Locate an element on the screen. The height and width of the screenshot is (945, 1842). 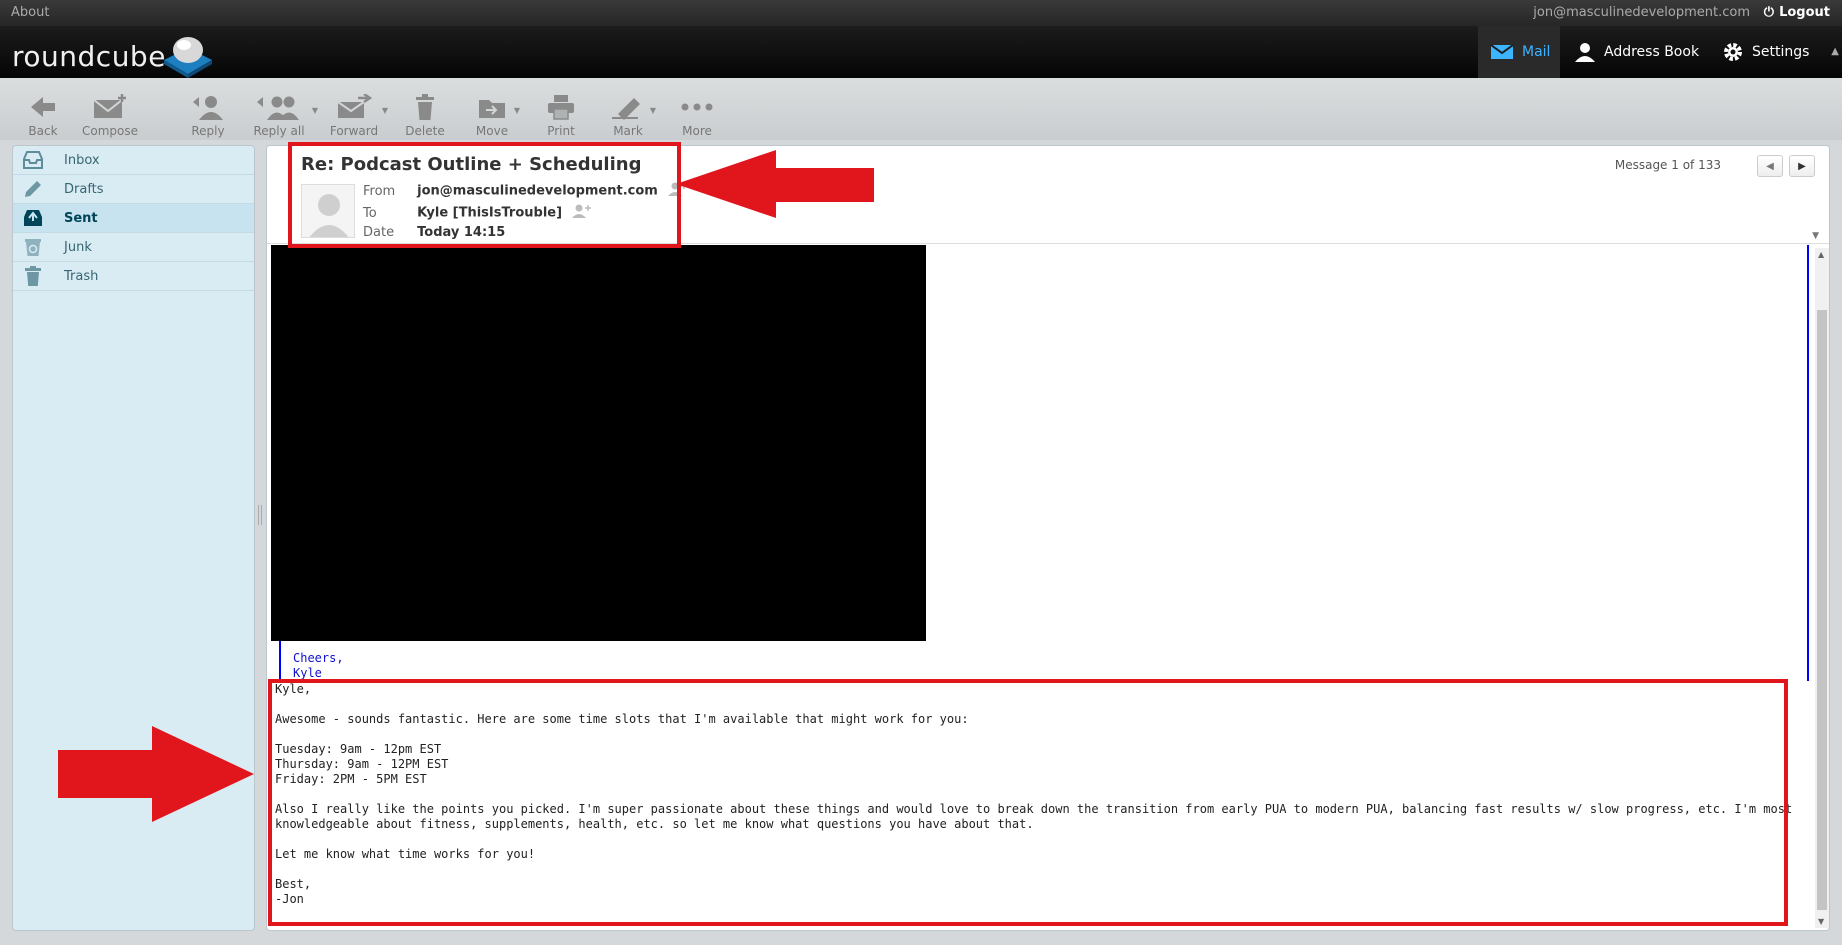
reply-all-label: Reply all is located at coordinates (279, 131).